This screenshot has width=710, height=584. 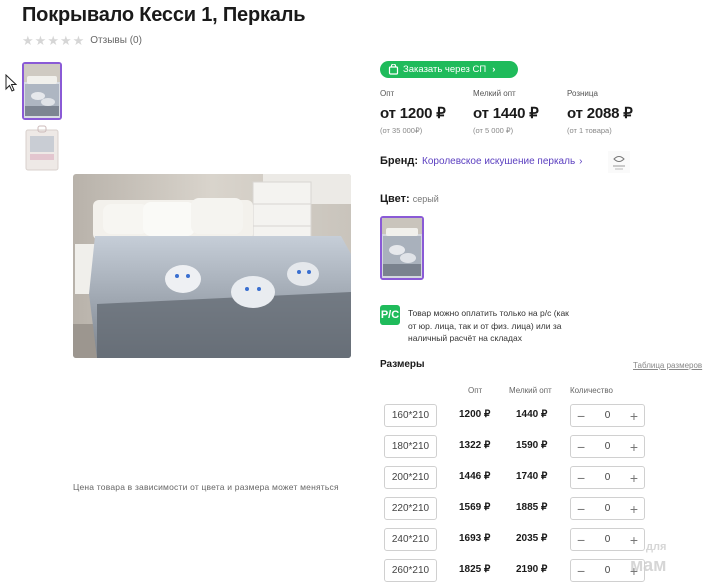 What do you see at coordinates (532, 538) in the screenshot?
I see `small-wholesale-price: 2035 ₽` at bounding box center [532, 538].